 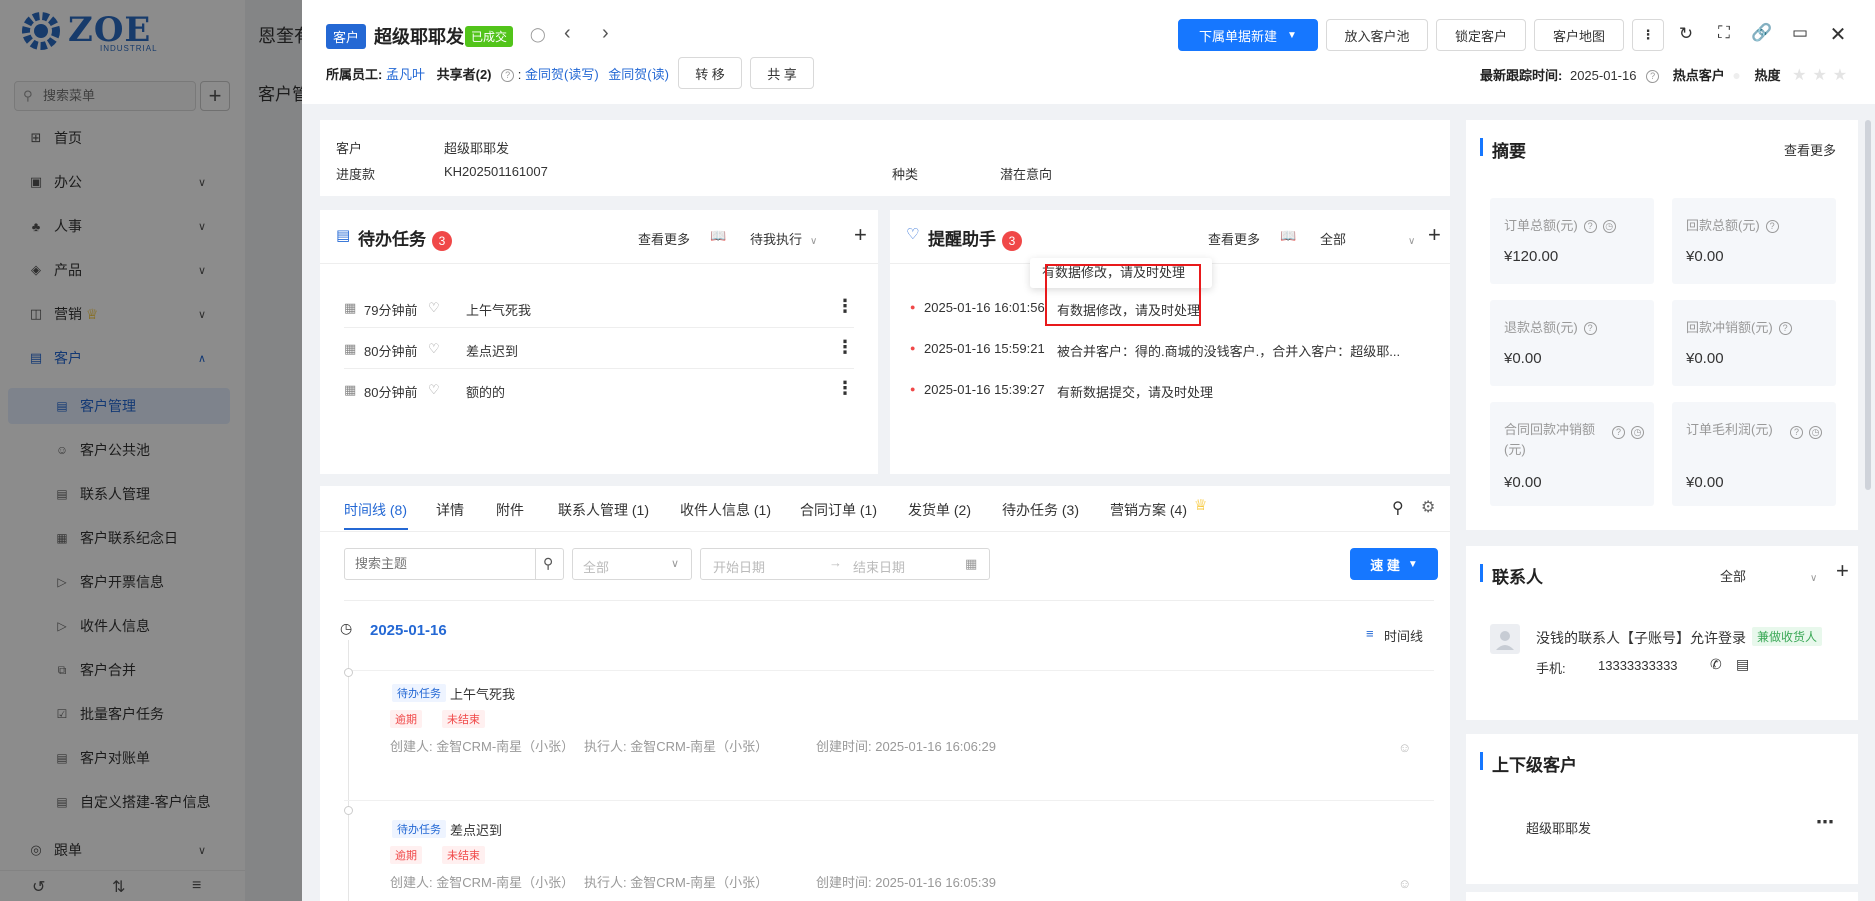 What do you see at coordinates (1403, 635) in the screenshot?
I see `timeline-view-toggle: 时间线` at bounding box center [1403, 635].